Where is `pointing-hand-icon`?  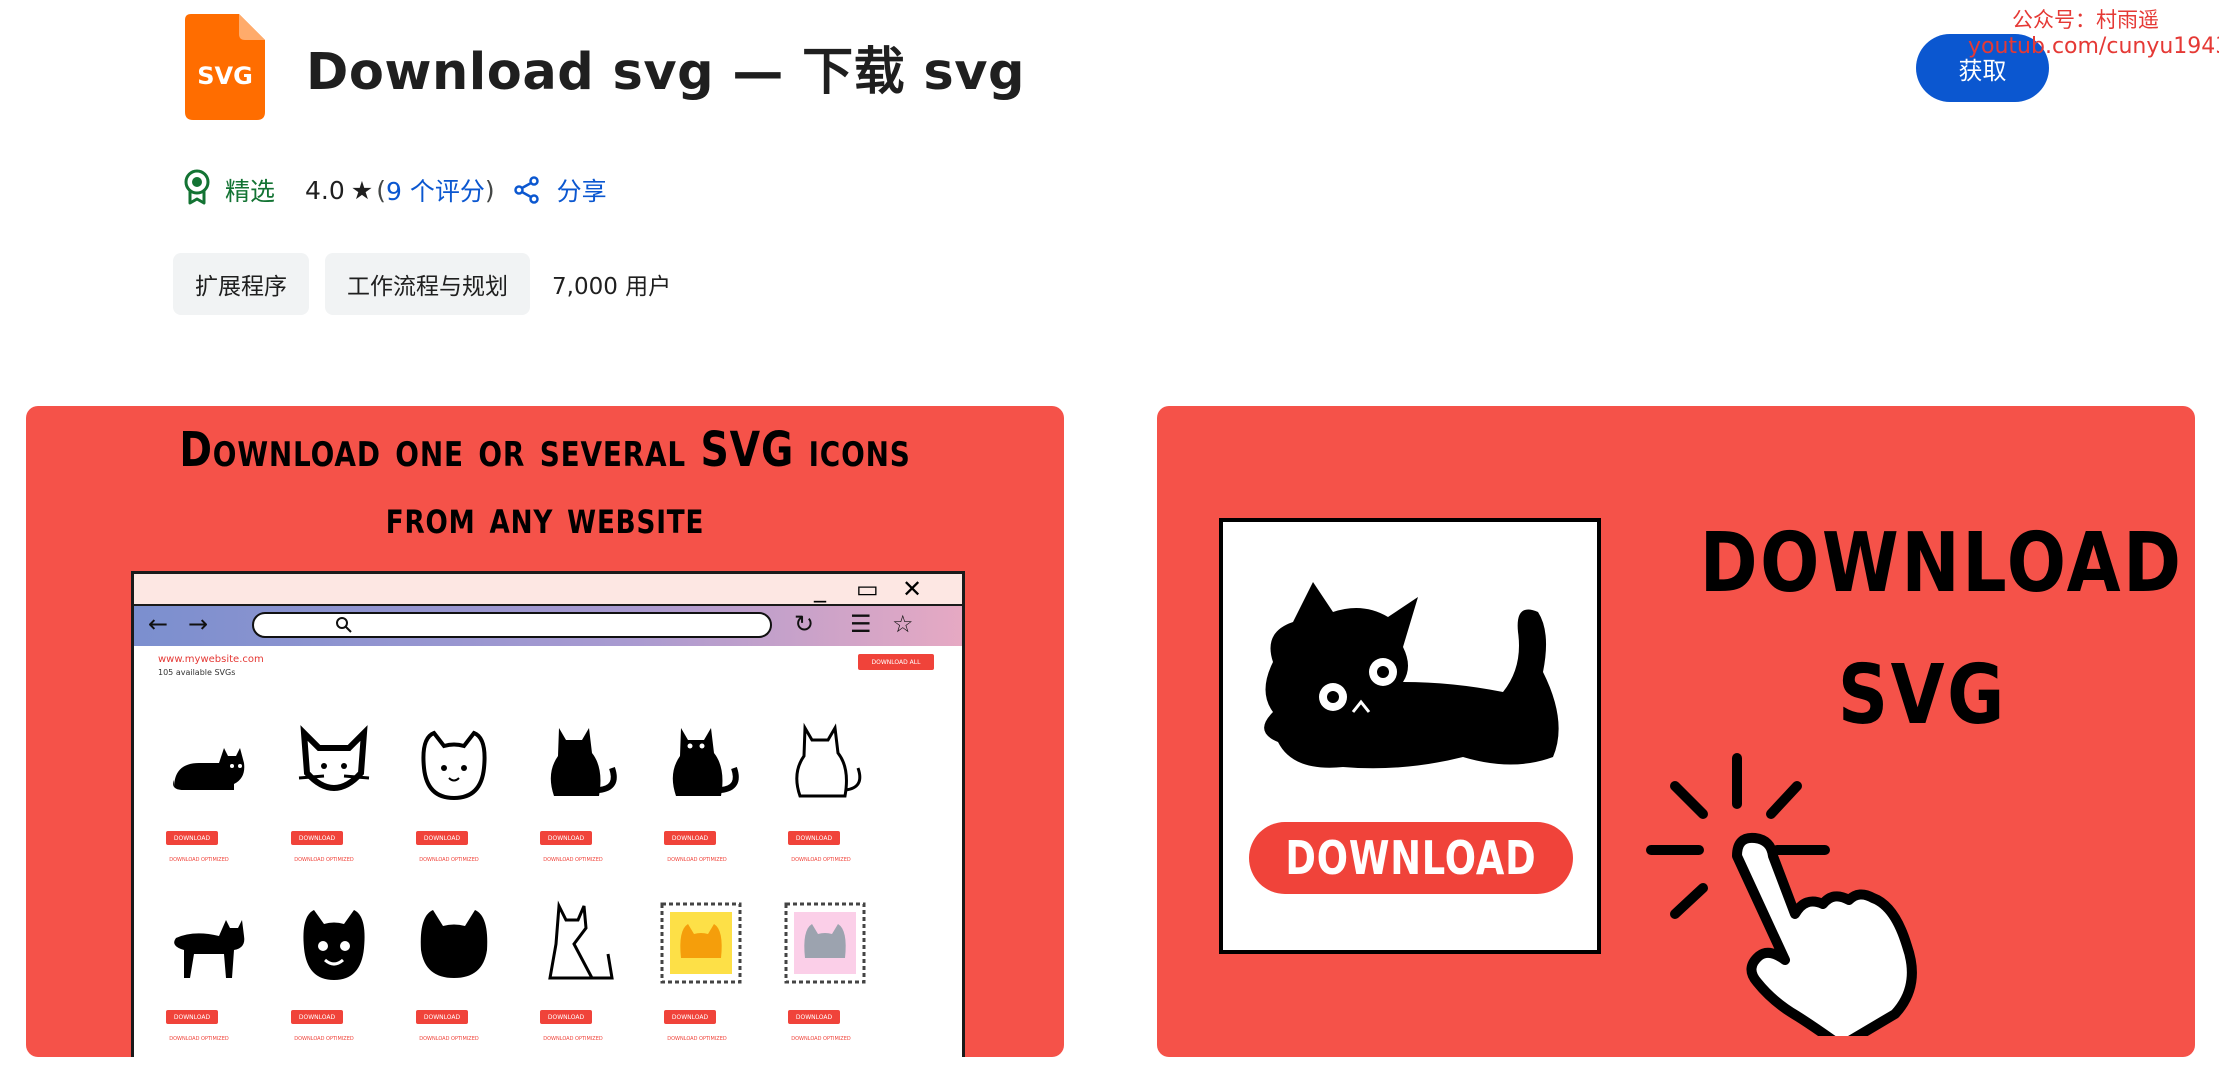
pointing-hand-icon is located at coordinates (1781, 894).